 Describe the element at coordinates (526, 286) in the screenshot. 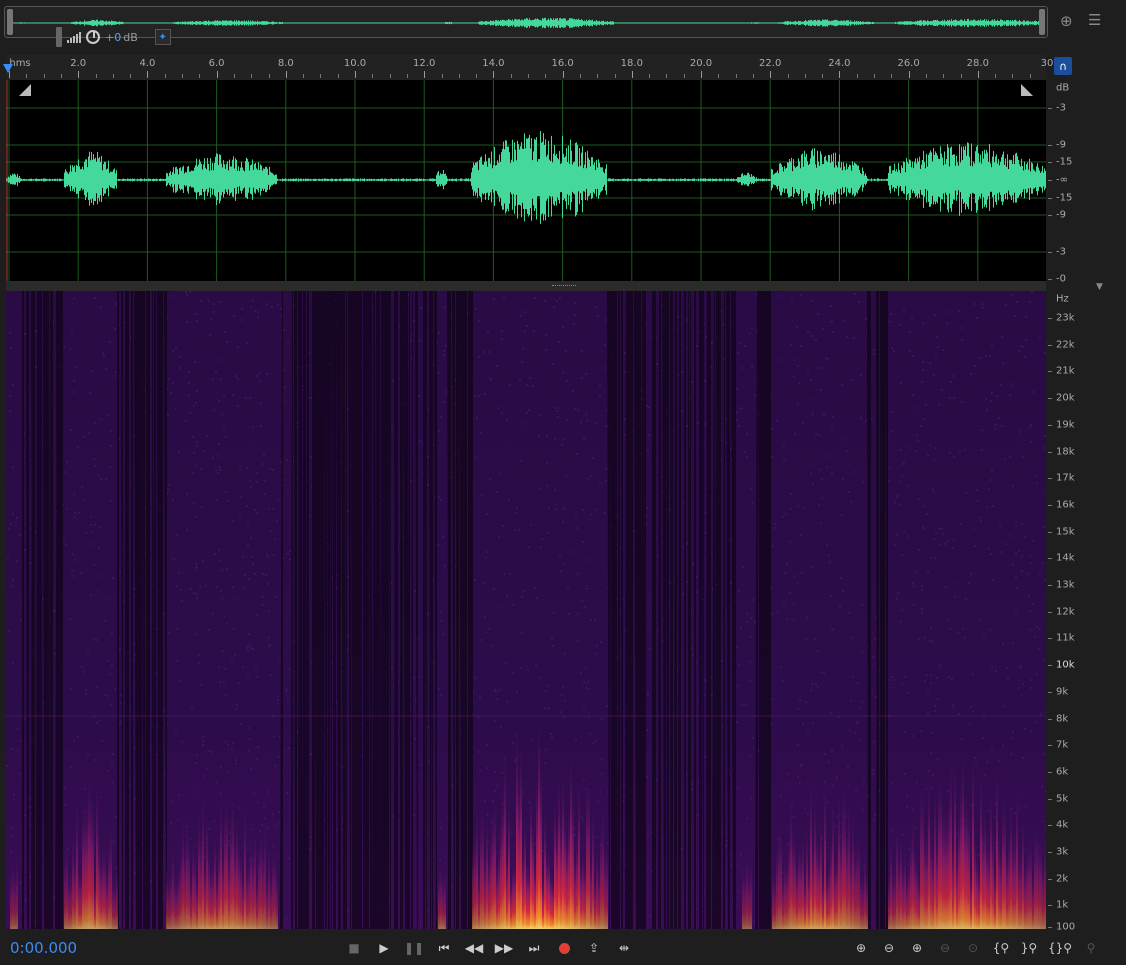

I see `view-divider` at that location.